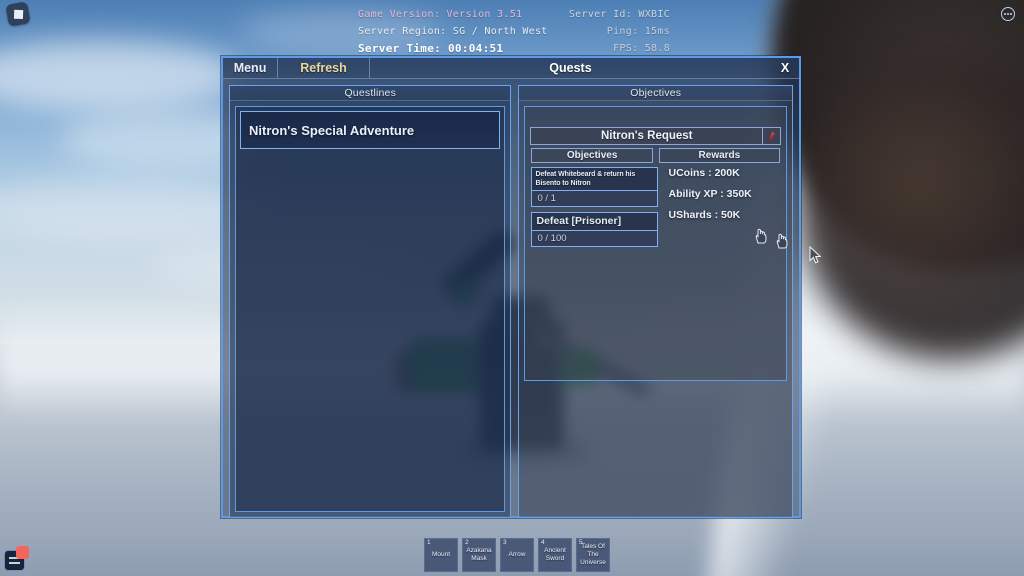 The height and width of the screenshot is (576, 1024). I want to click on hotbar-slot-label: Tales Of The Universe, so click(593, 554).